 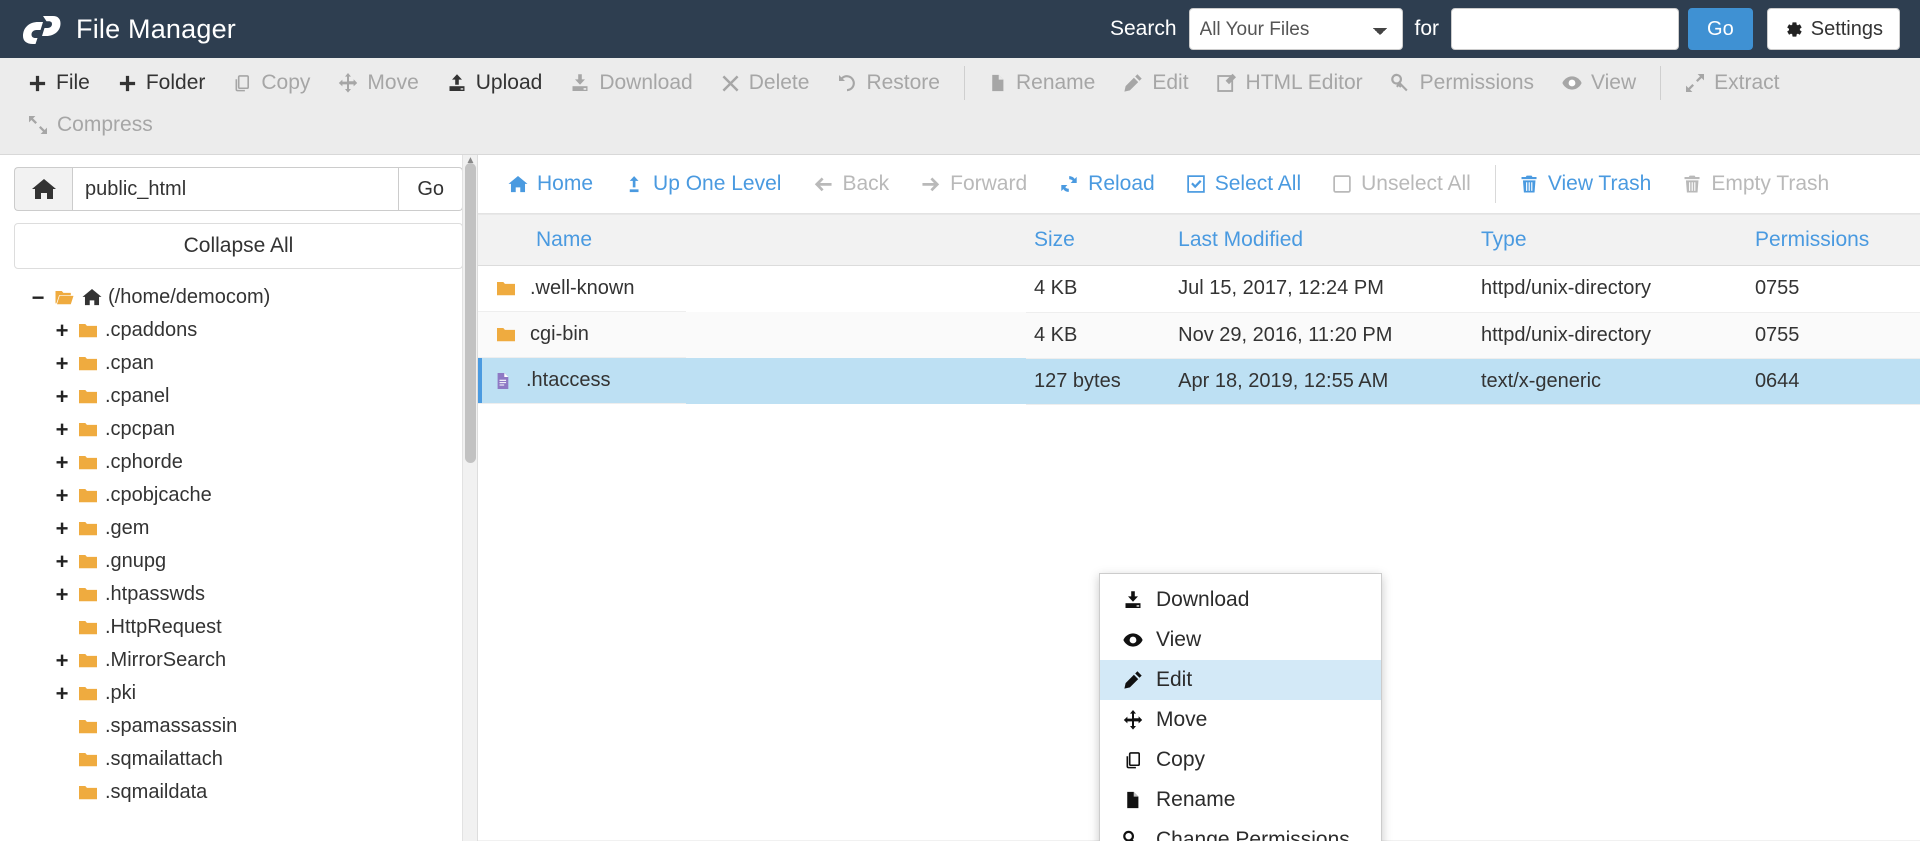 I want to click on toolbar-folder-button: Folder, so click(x=162, y=83).